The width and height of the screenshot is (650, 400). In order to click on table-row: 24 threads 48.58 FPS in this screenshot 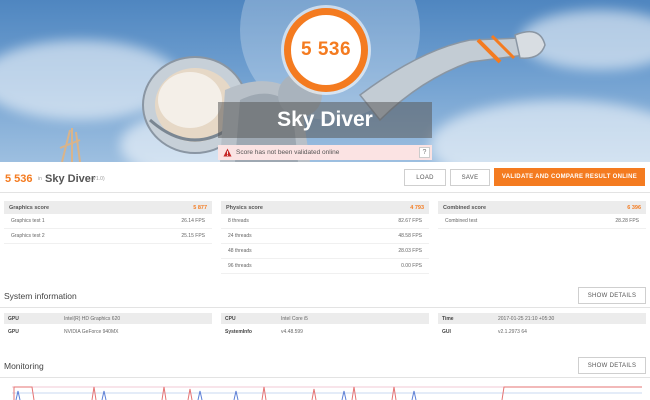, I will do `click(325, 236)`.